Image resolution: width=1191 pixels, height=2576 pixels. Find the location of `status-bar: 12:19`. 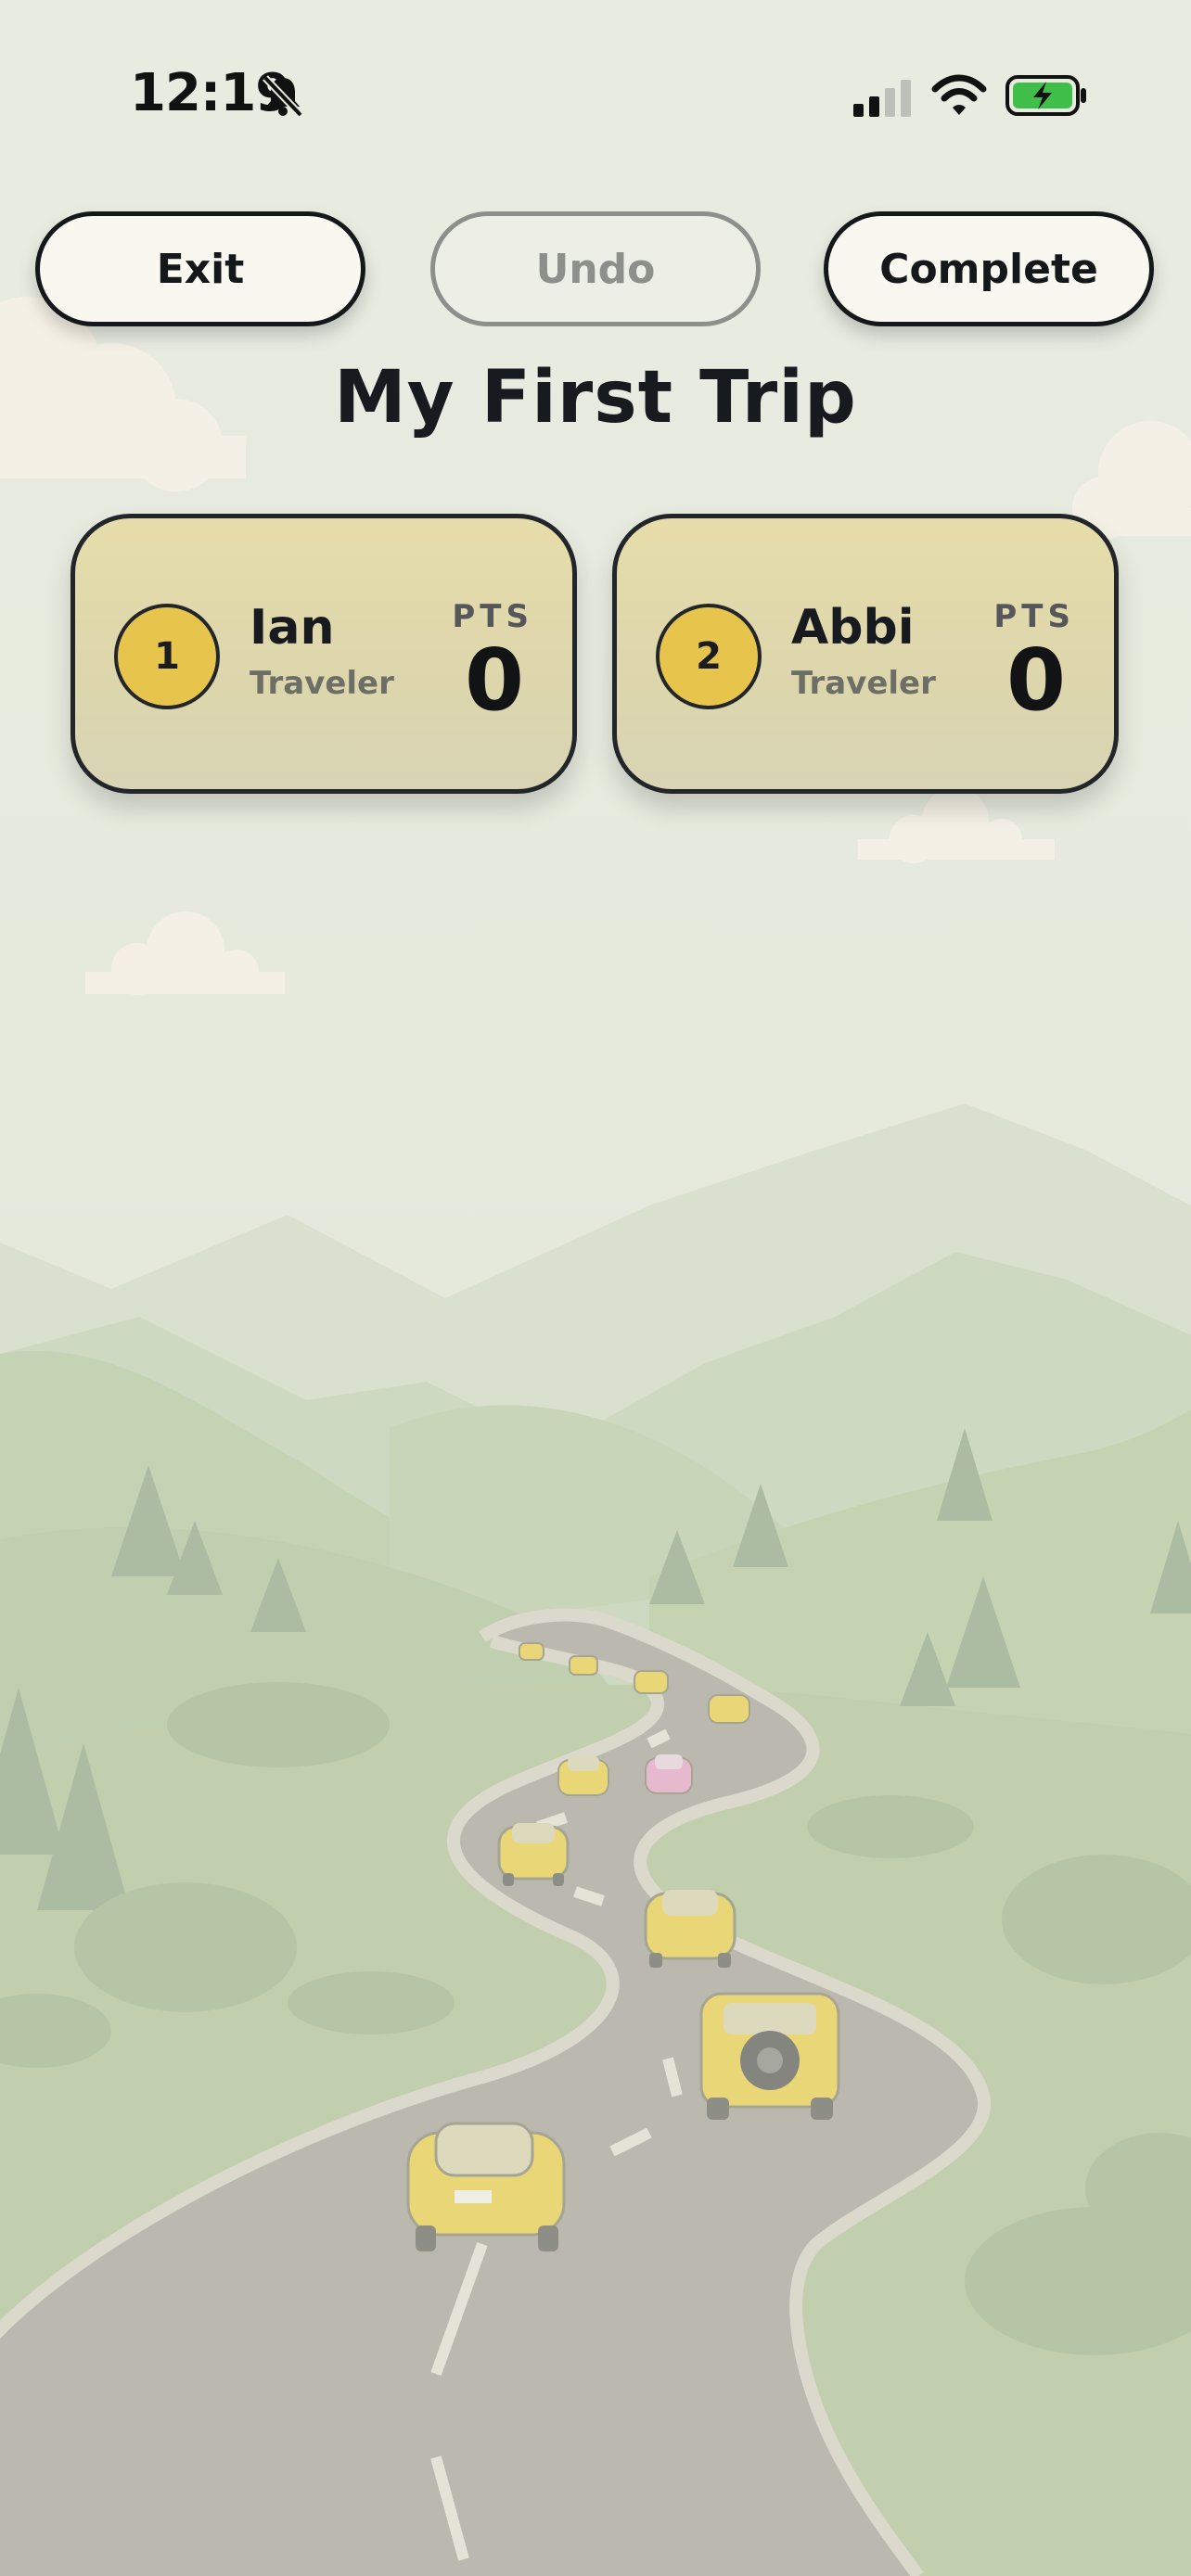

status-bar: 12:19 is located at coordinates (595, 97).